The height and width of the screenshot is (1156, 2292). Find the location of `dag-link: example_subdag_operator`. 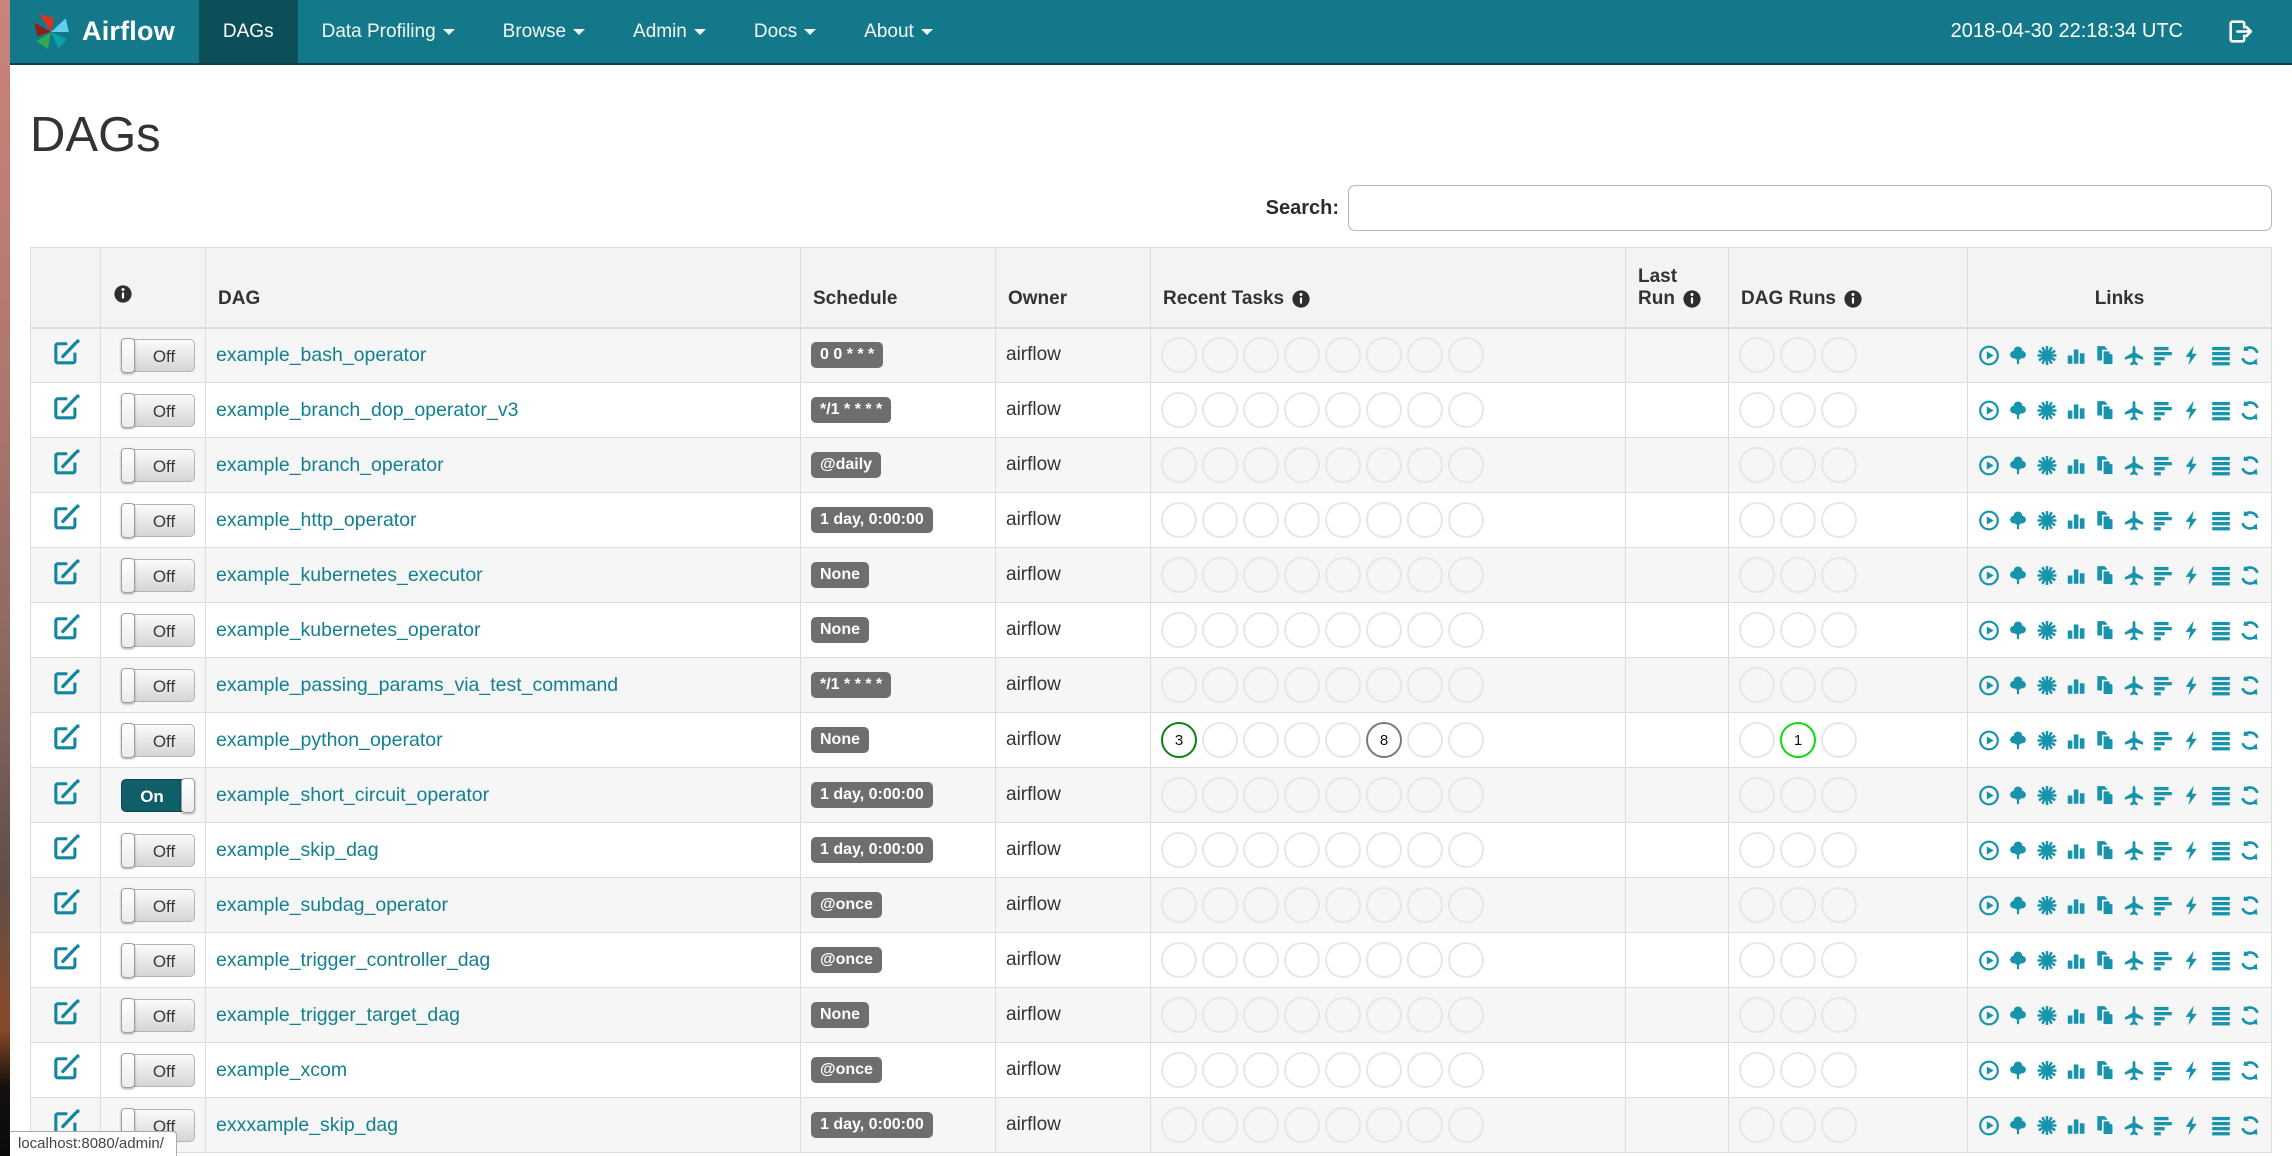

dag-link: example_subdag_operator is located at coordinates (332, 905).